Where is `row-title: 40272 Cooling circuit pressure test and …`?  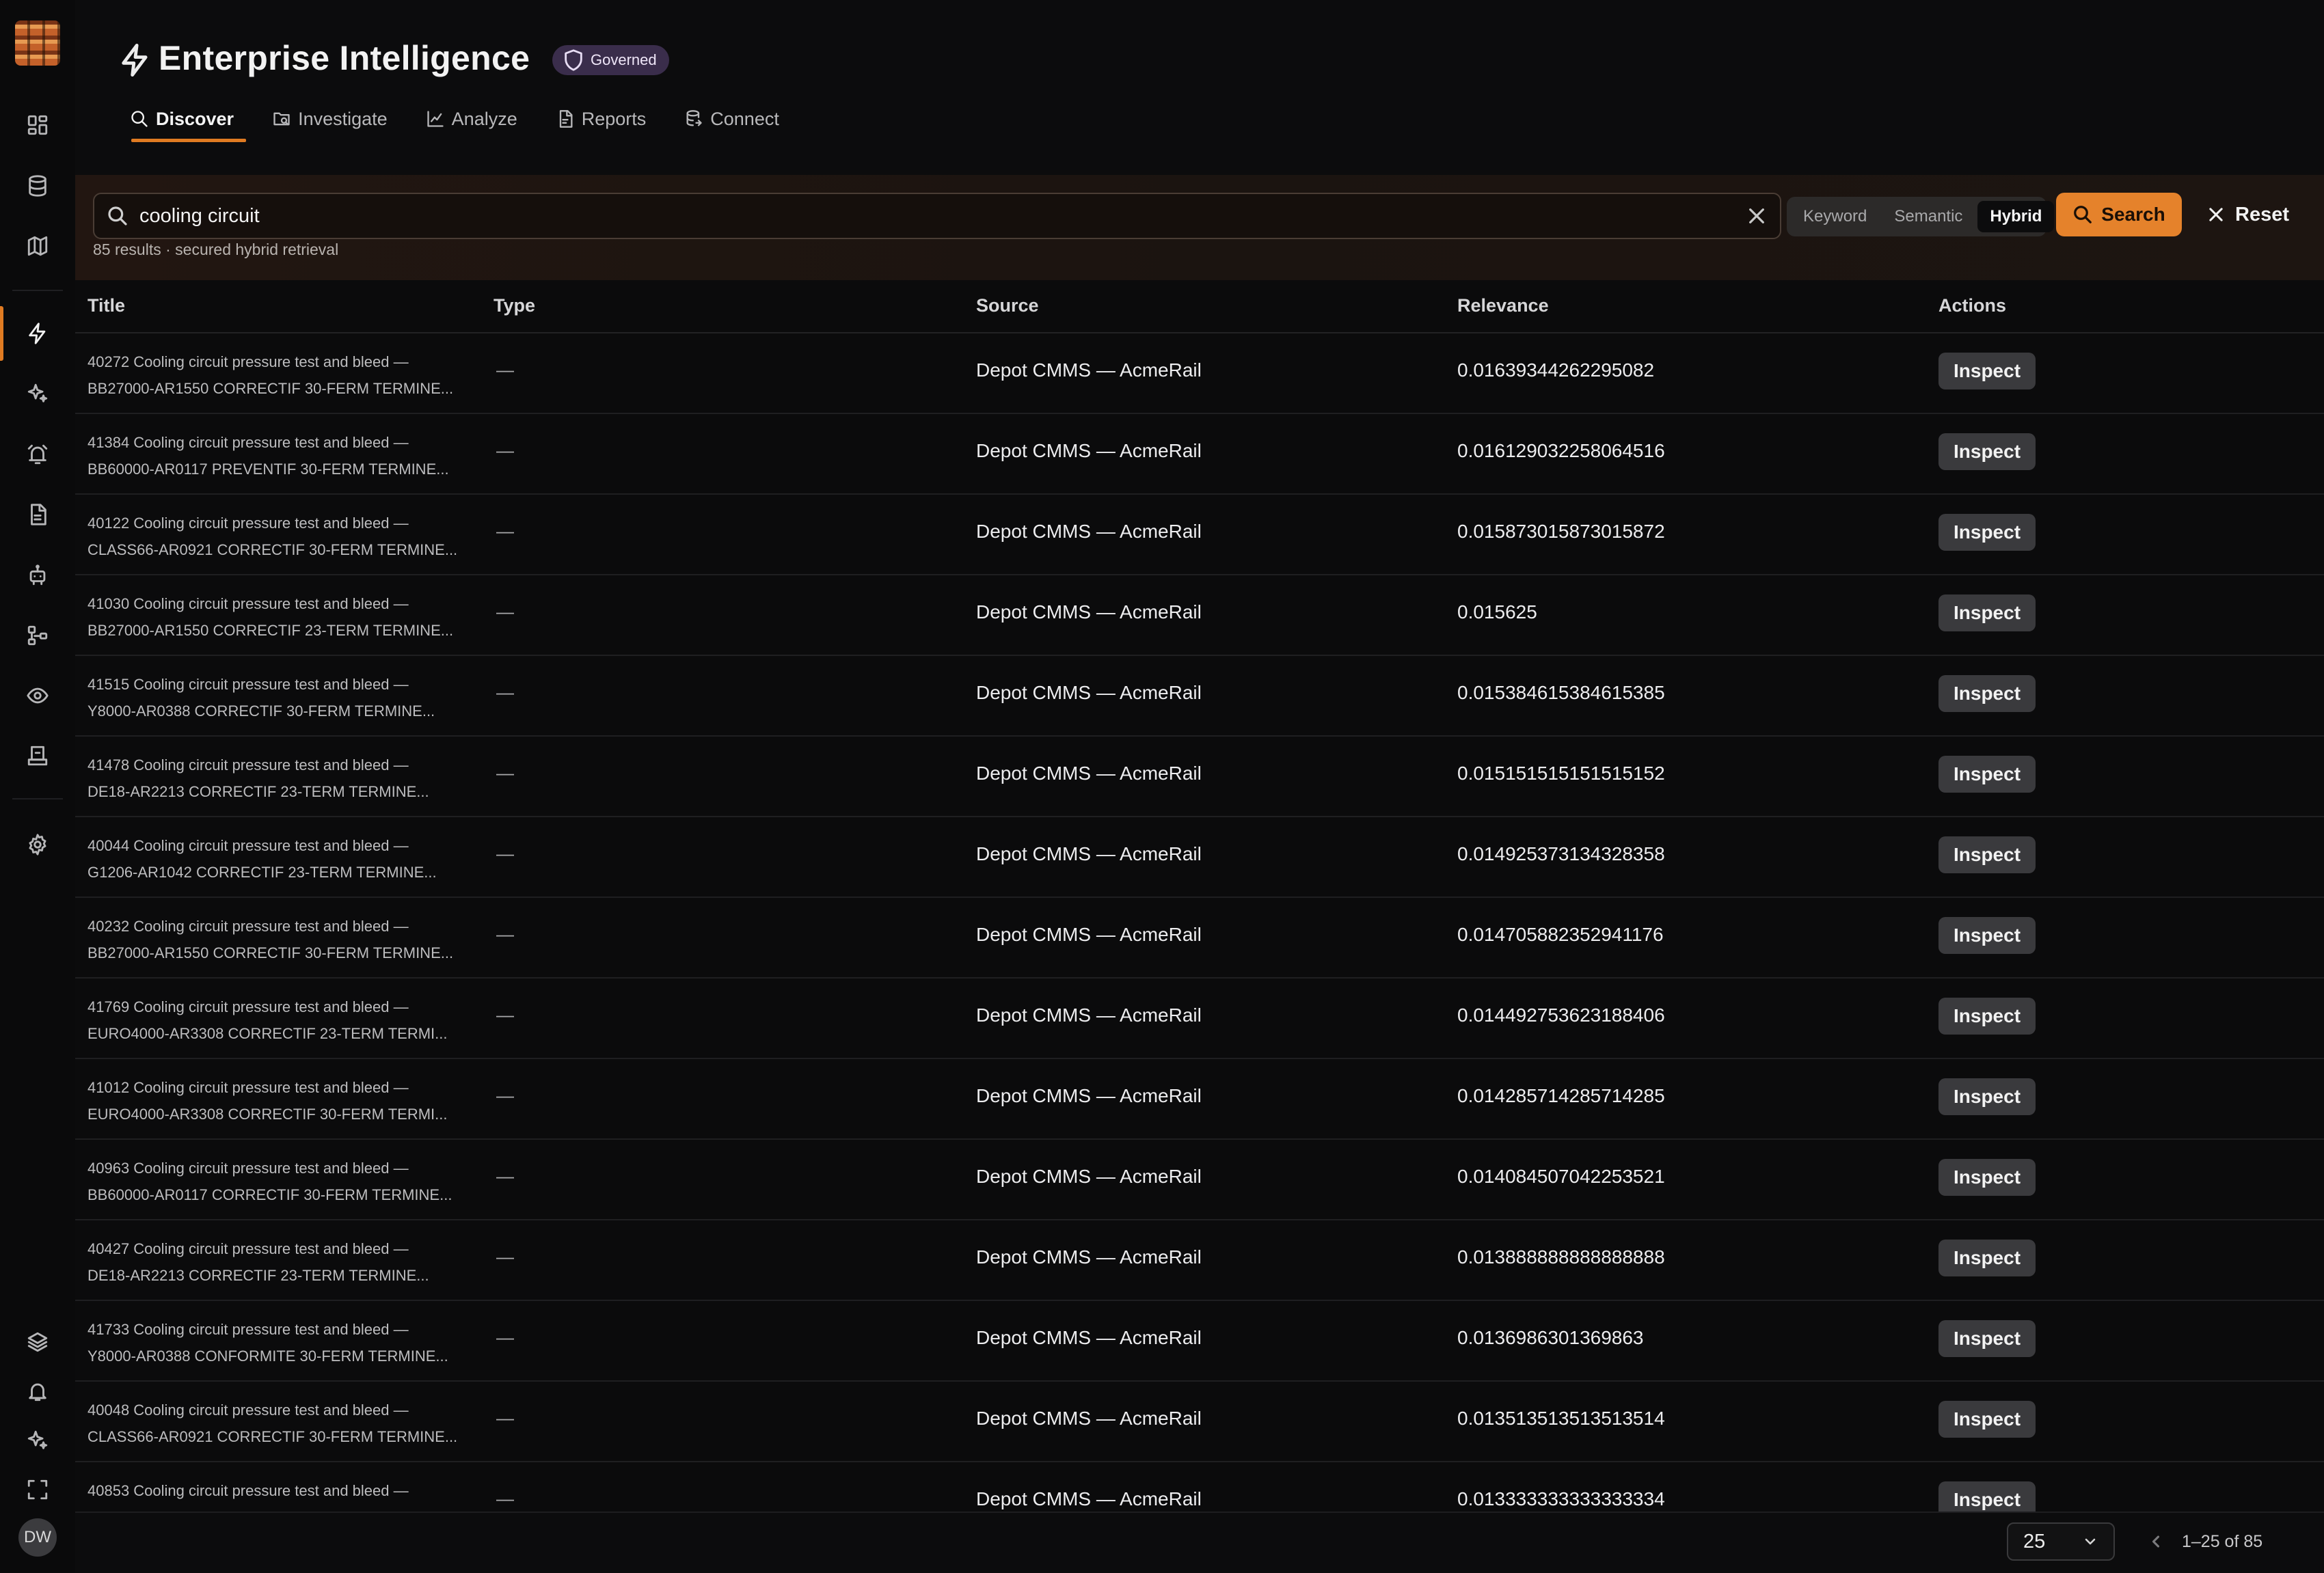
row-title: 40272 Cooling circuit pressure test and … is located at coordinates (282, 375).